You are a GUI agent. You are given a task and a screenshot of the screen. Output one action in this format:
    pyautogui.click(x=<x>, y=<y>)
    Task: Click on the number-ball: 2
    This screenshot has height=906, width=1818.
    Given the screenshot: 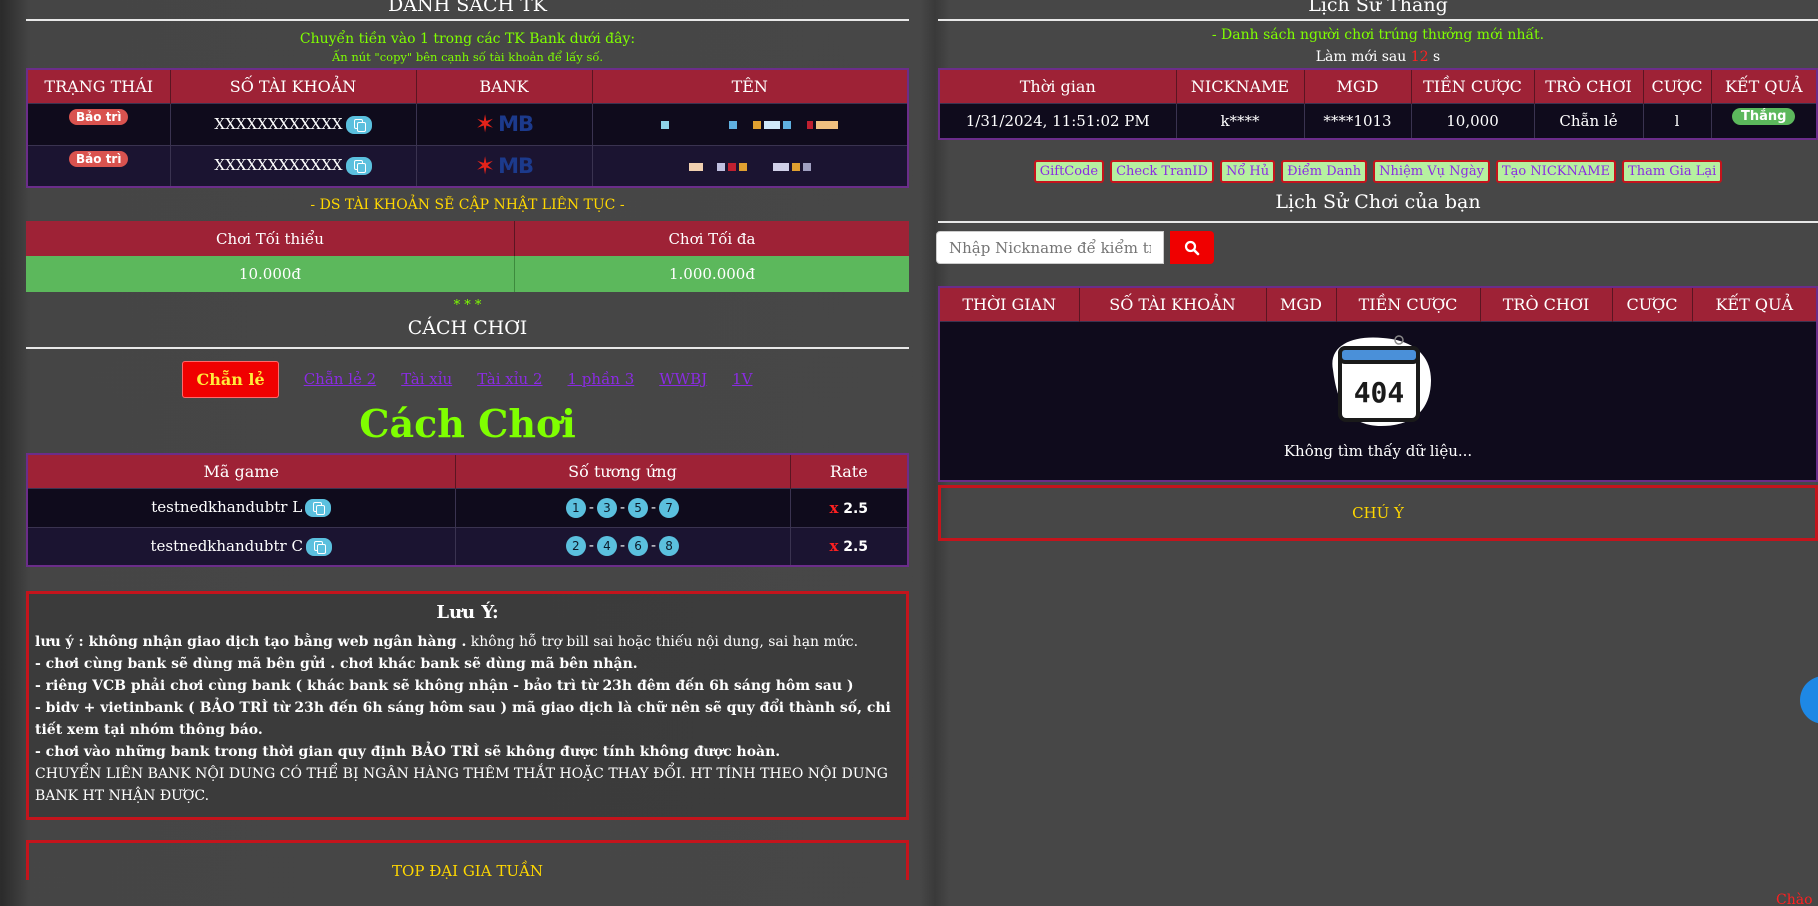 What is the action you would take?
    pyautogui.click(x=575, y=546)
    